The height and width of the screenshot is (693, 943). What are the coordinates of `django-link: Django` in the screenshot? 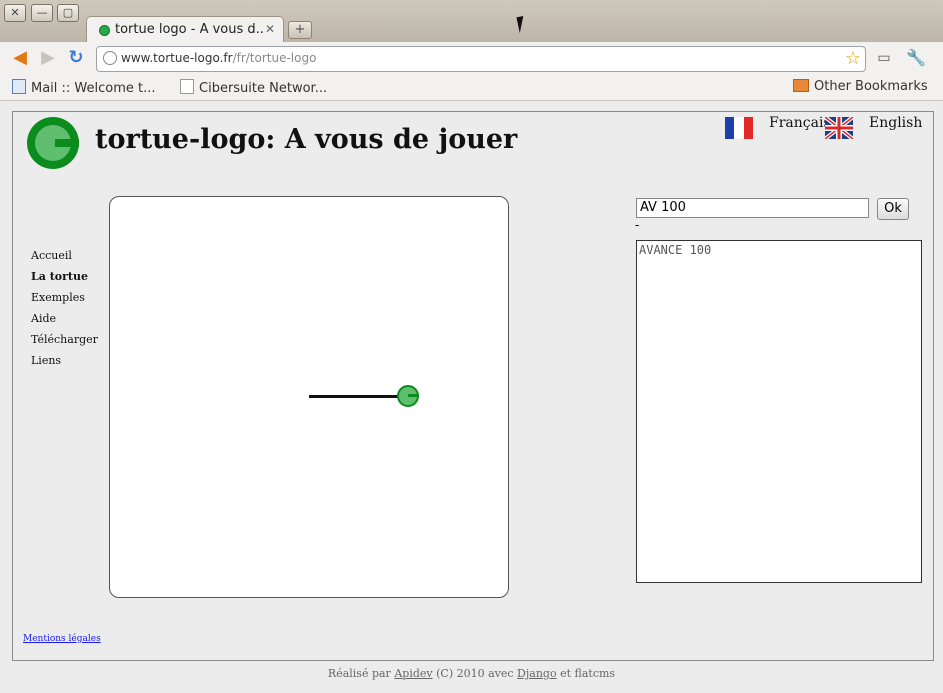 It's located at (537, 673).